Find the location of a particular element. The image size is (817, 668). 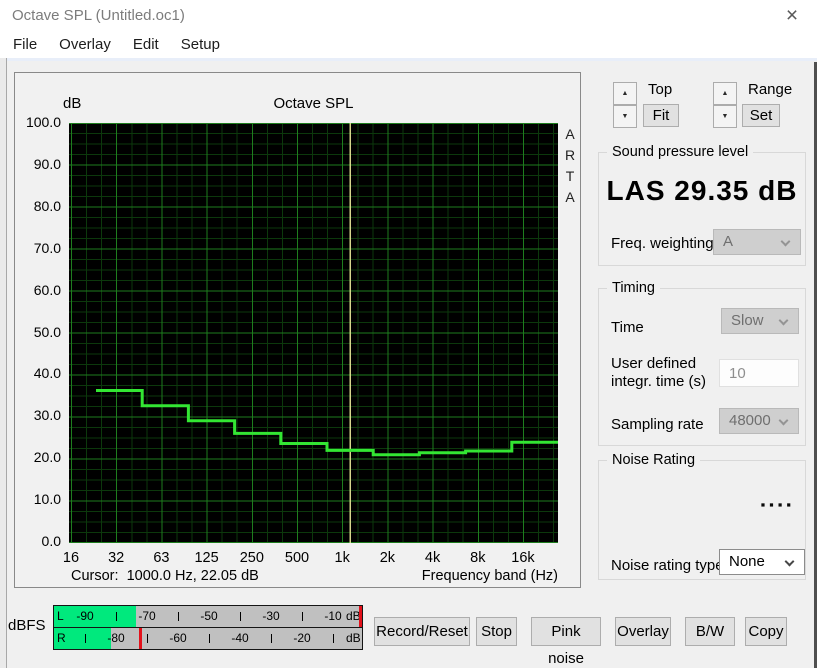

fit-button: Fit is located at coordinates (661, 115).